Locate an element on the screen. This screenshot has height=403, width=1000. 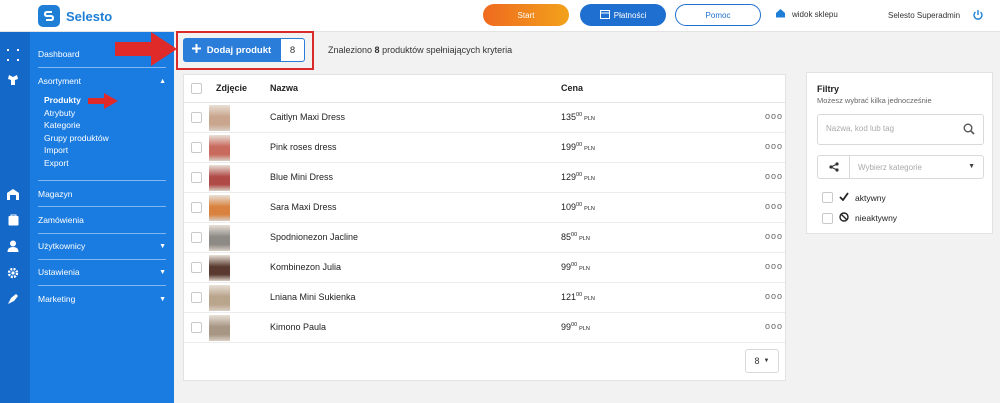
product-name: Sara Maxi Dress is located at coordinates (303, 207).